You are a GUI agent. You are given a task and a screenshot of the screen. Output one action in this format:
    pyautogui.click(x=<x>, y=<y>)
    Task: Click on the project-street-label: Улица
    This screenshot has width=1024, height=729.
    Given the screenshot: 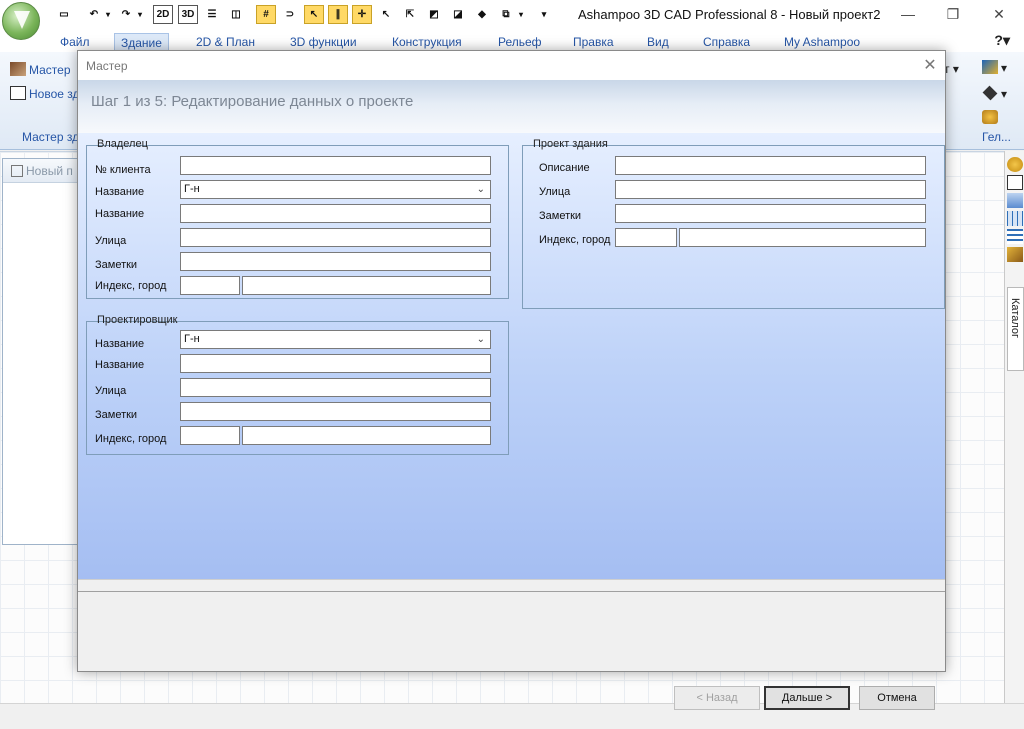 What is the action you would take?
    pyautogui.click(x=555, y=192)
    